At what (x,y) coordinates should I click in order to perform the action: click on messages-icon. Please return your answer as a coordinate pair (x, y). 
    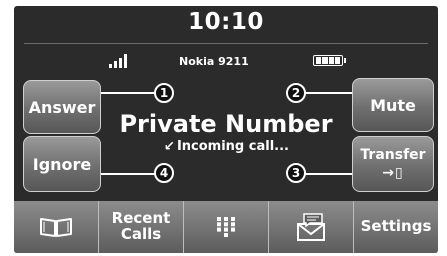
    Looking at the image, I should click on (311, 227).